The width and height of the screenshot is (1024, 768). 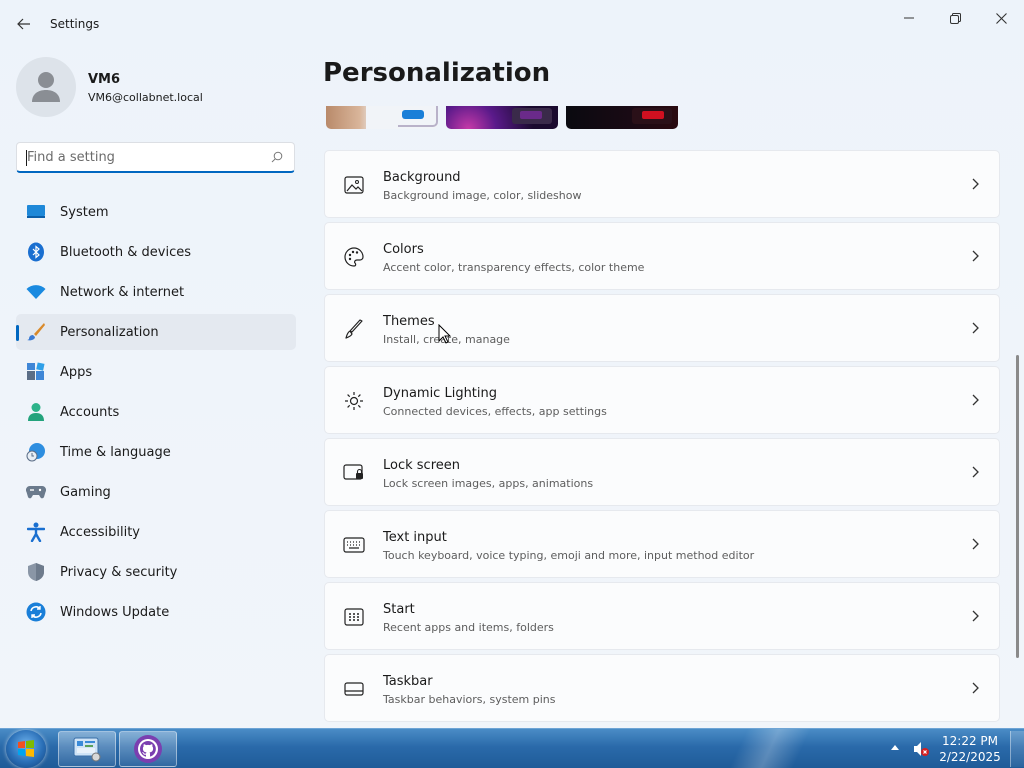 What do you see at coordinates (36, 212) in the screenshot?
I see `system-icon` at bounding box center [36, 212].